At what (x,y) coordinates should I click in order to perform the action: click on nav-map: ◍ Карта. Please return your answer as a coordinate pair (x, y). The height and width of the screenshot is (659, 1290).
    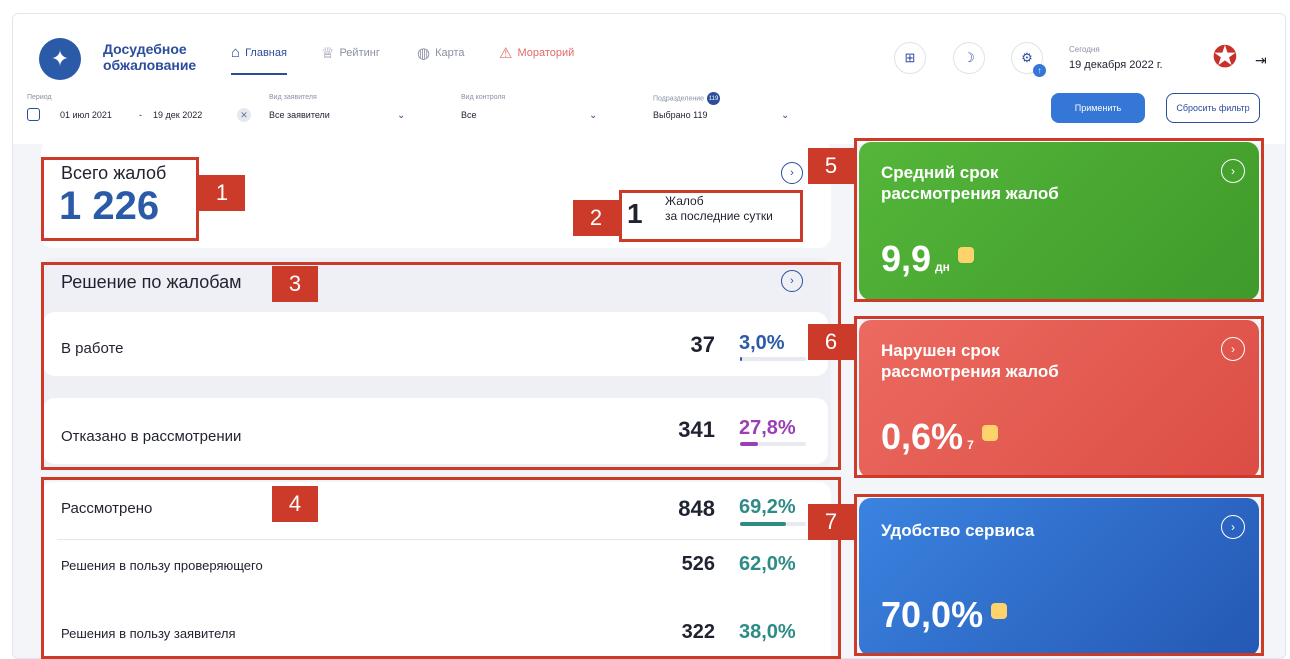
    Looking at the image, I should click on (441, 53).